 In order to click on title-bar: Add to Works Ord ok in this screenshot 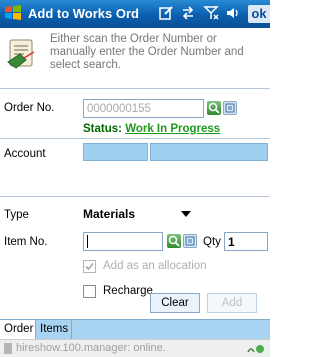, I will do `click(135, 14)`.